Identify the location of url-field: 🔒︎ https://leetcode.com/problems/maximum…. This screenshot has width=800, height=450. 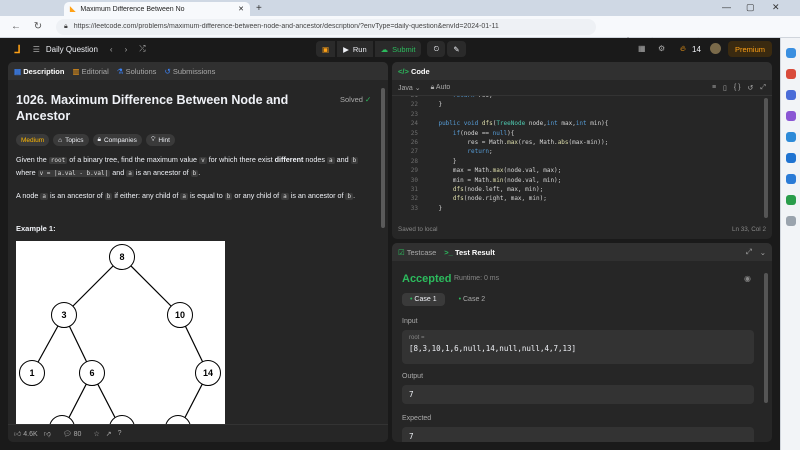
(326, 26).